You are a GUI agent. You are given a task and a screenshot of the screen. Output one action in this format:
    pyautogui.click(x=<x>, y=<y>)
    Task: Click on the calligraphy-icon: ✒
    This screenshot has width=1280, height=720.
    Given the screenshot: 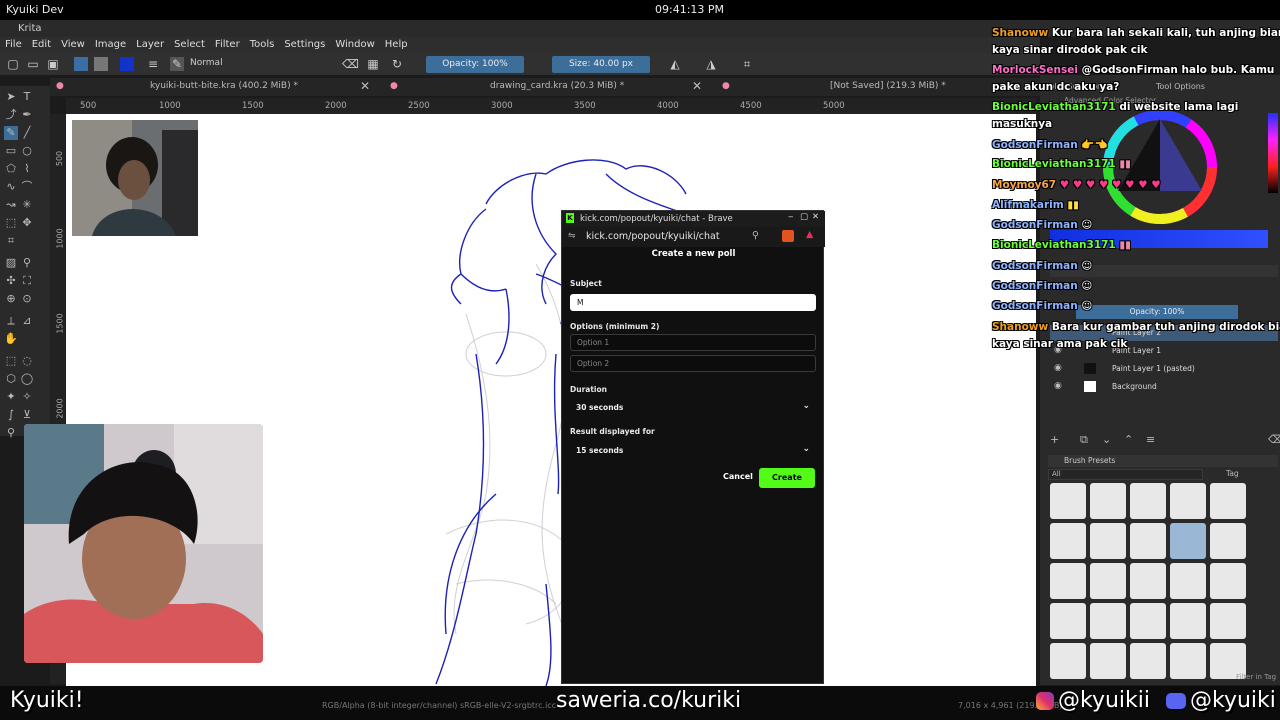 What is the action you would take?
    pyautogui.click(x=27, y=115)
    